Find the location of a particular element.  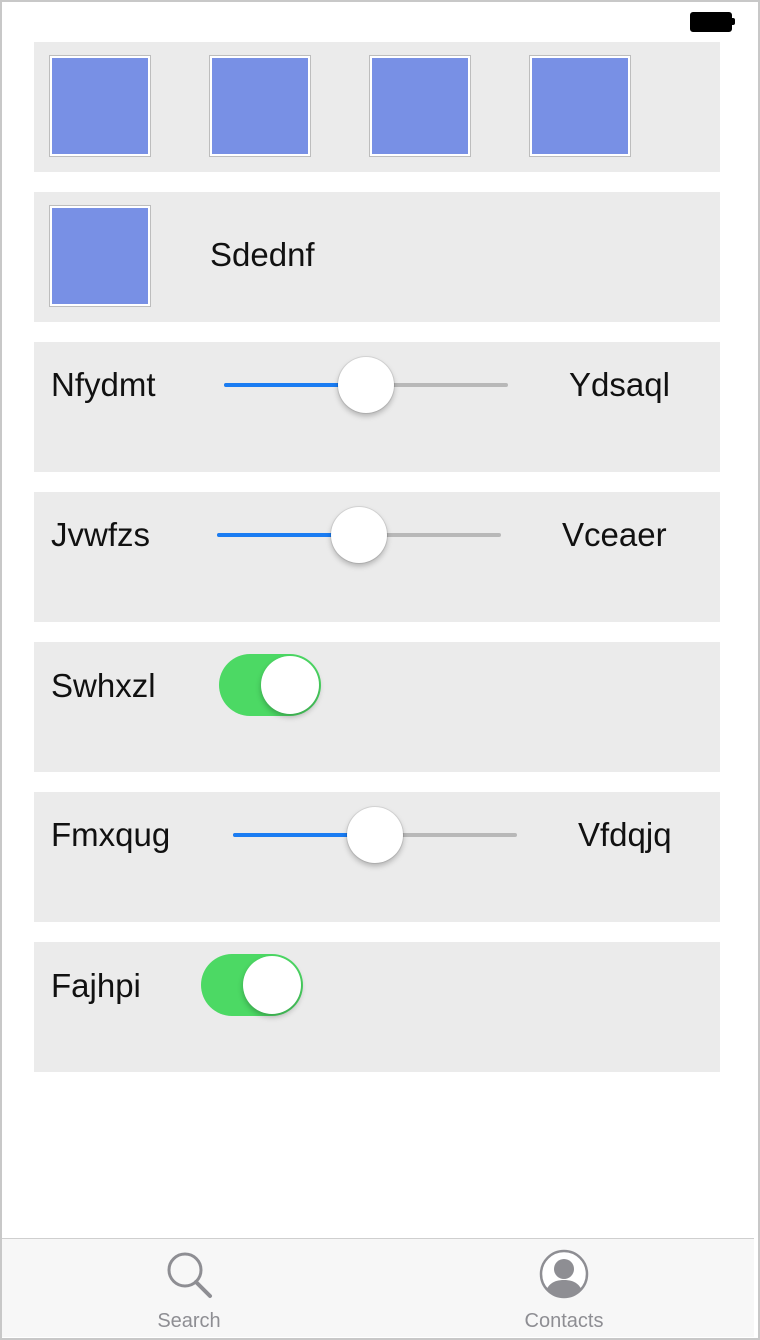

slider-right-label: Ydsaql is located at coordinates (619, 384).